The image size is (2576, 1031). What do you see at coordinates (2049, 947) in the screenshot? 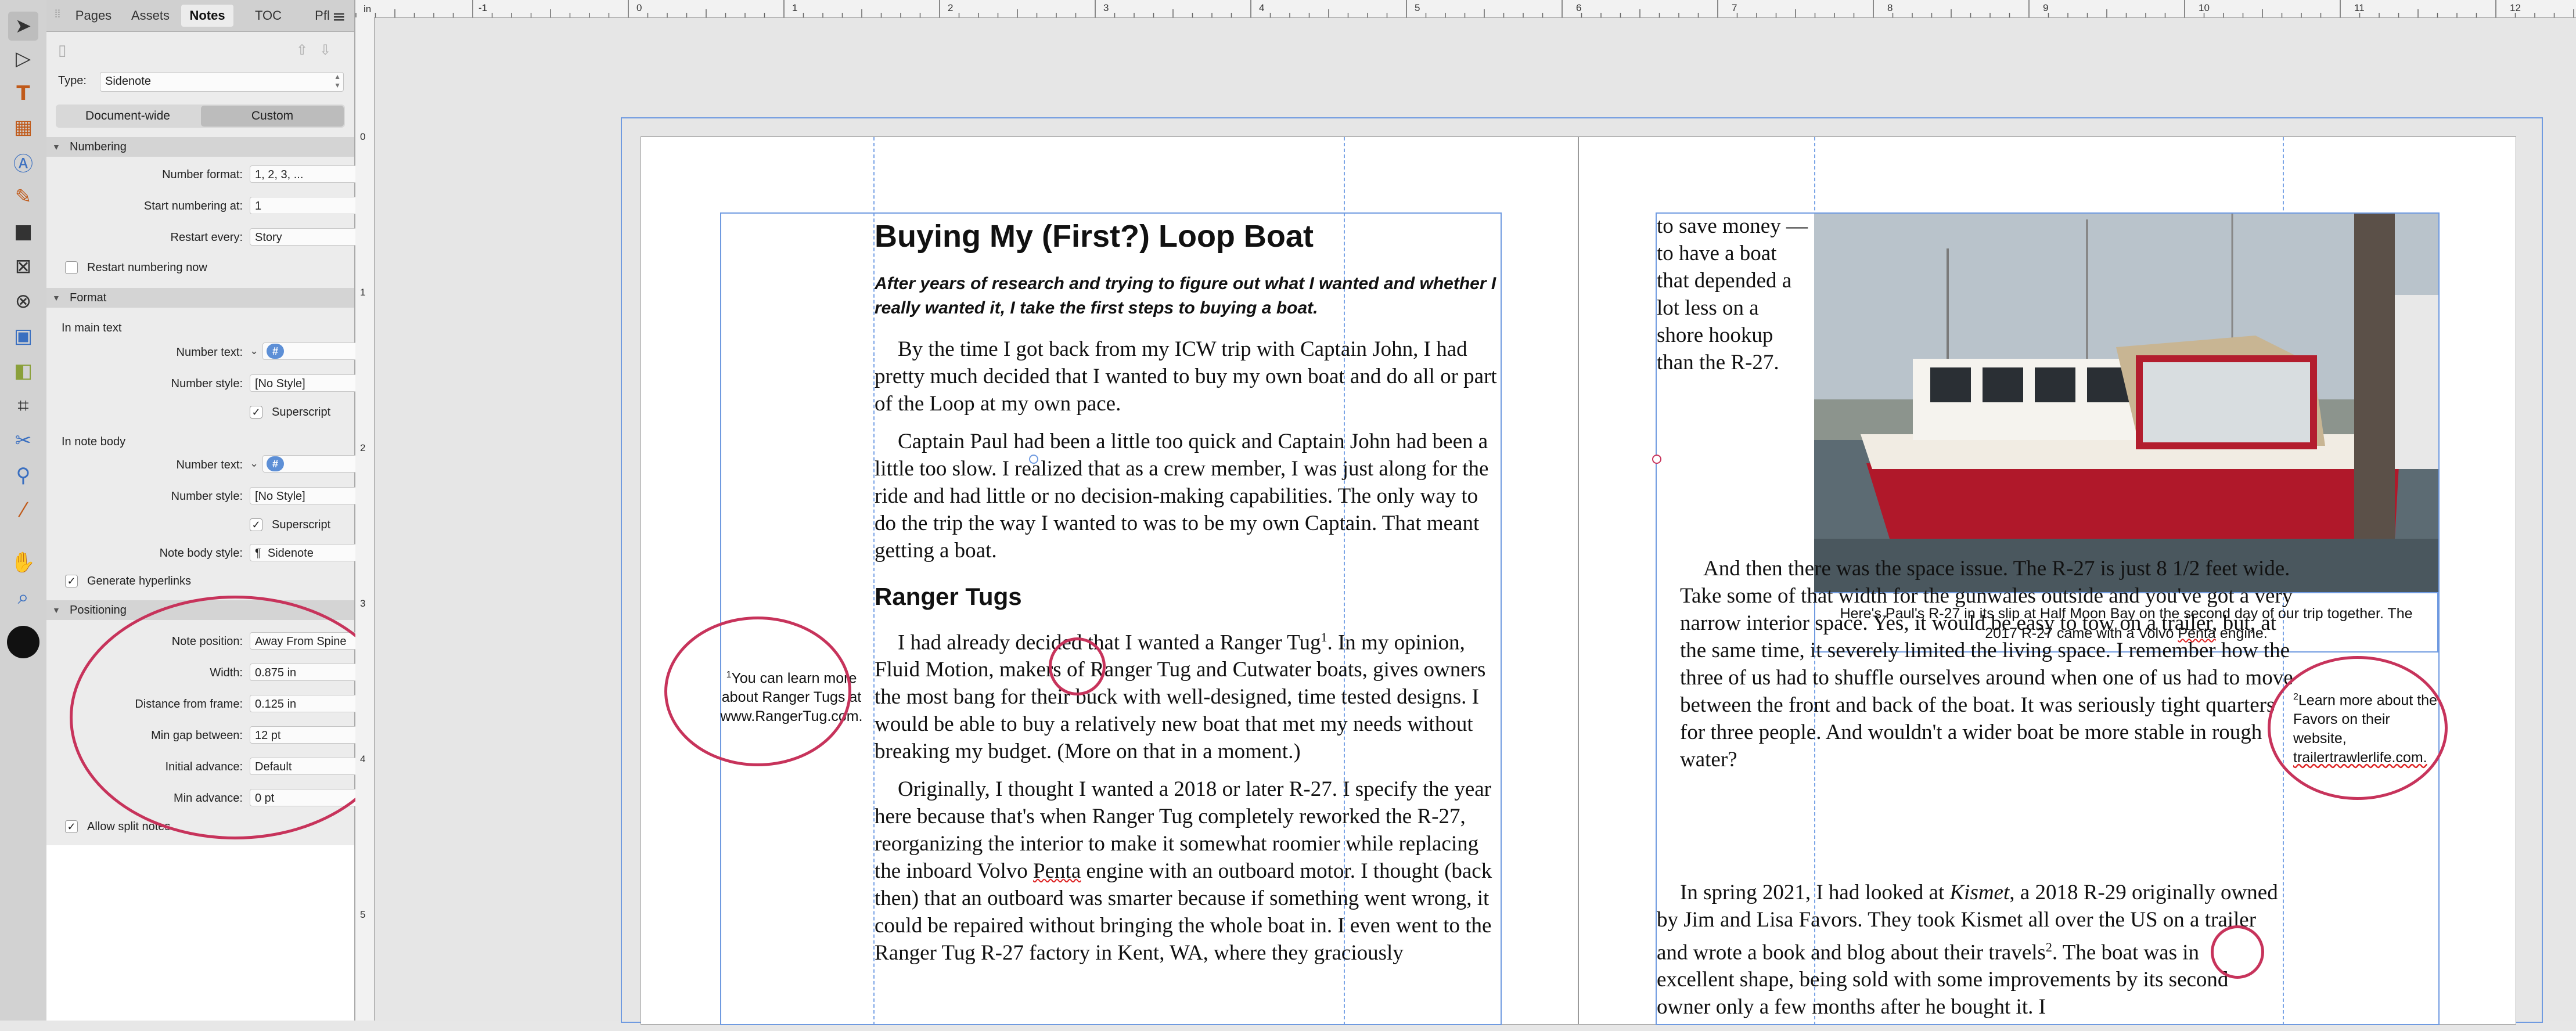
I see `note-reference-2: 2` at bounding box center [2049, 947].